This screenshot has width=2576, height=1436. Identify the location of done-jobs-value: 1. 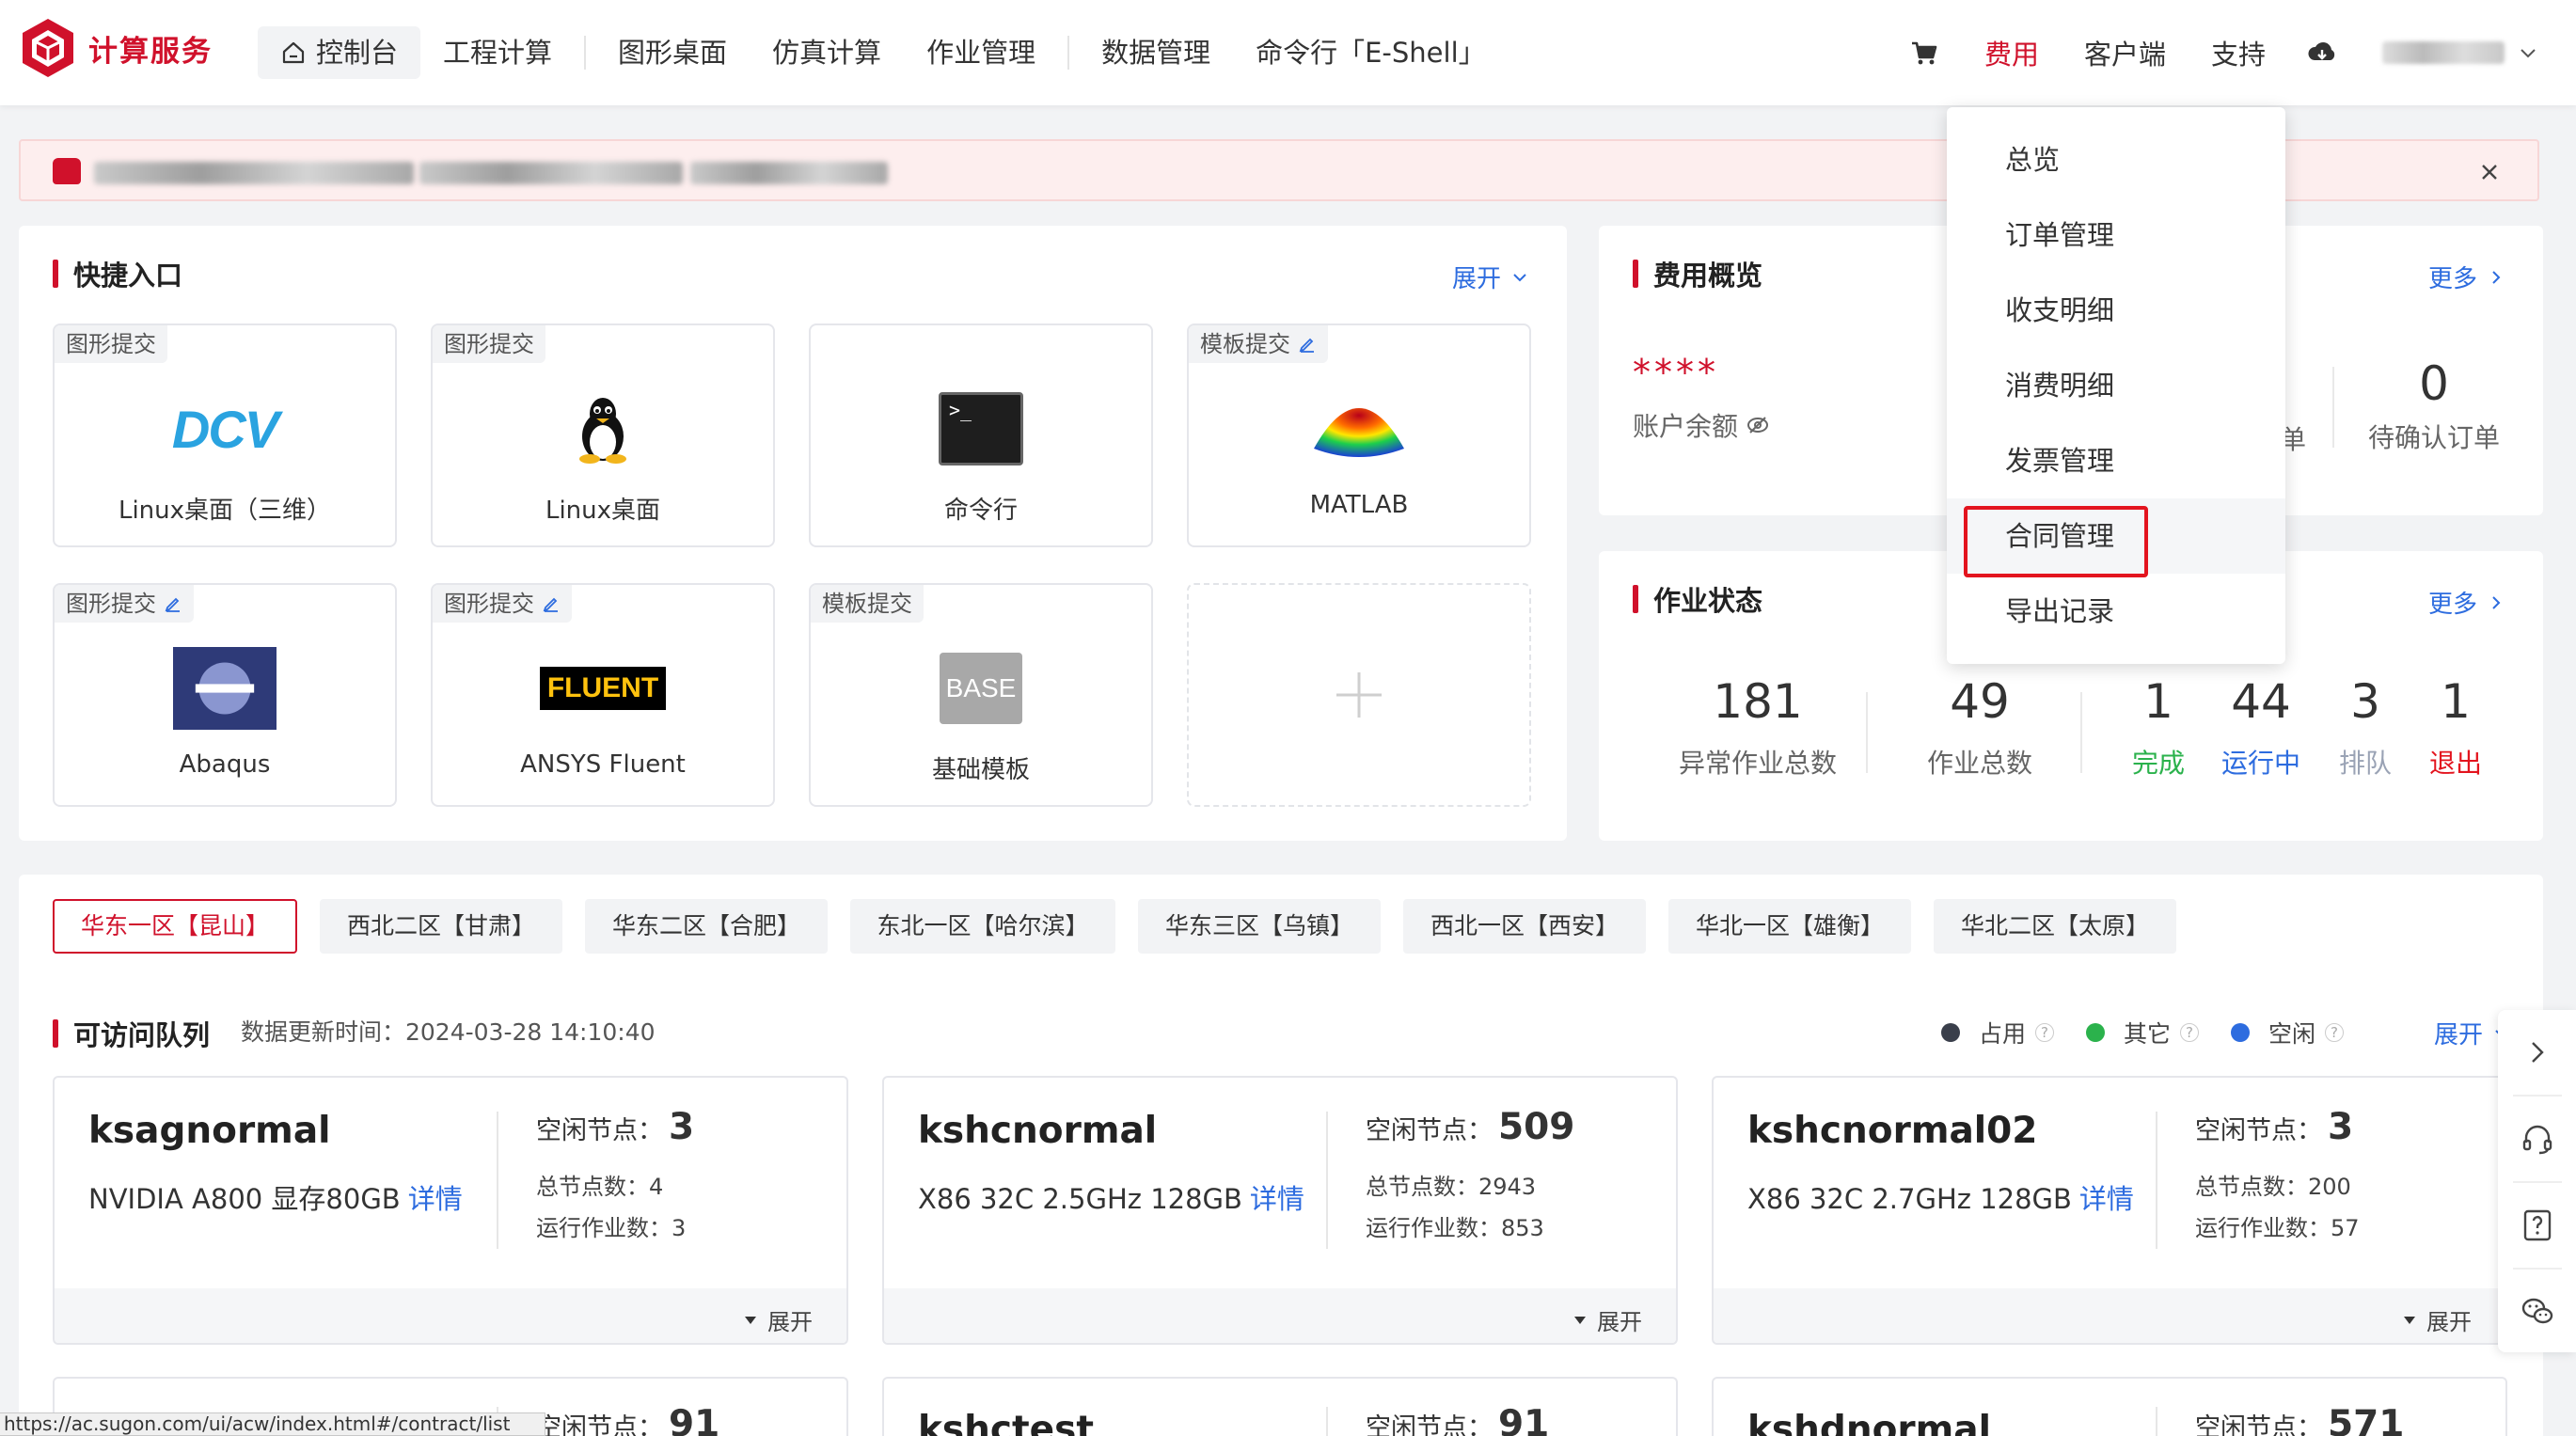
(2158, 701).